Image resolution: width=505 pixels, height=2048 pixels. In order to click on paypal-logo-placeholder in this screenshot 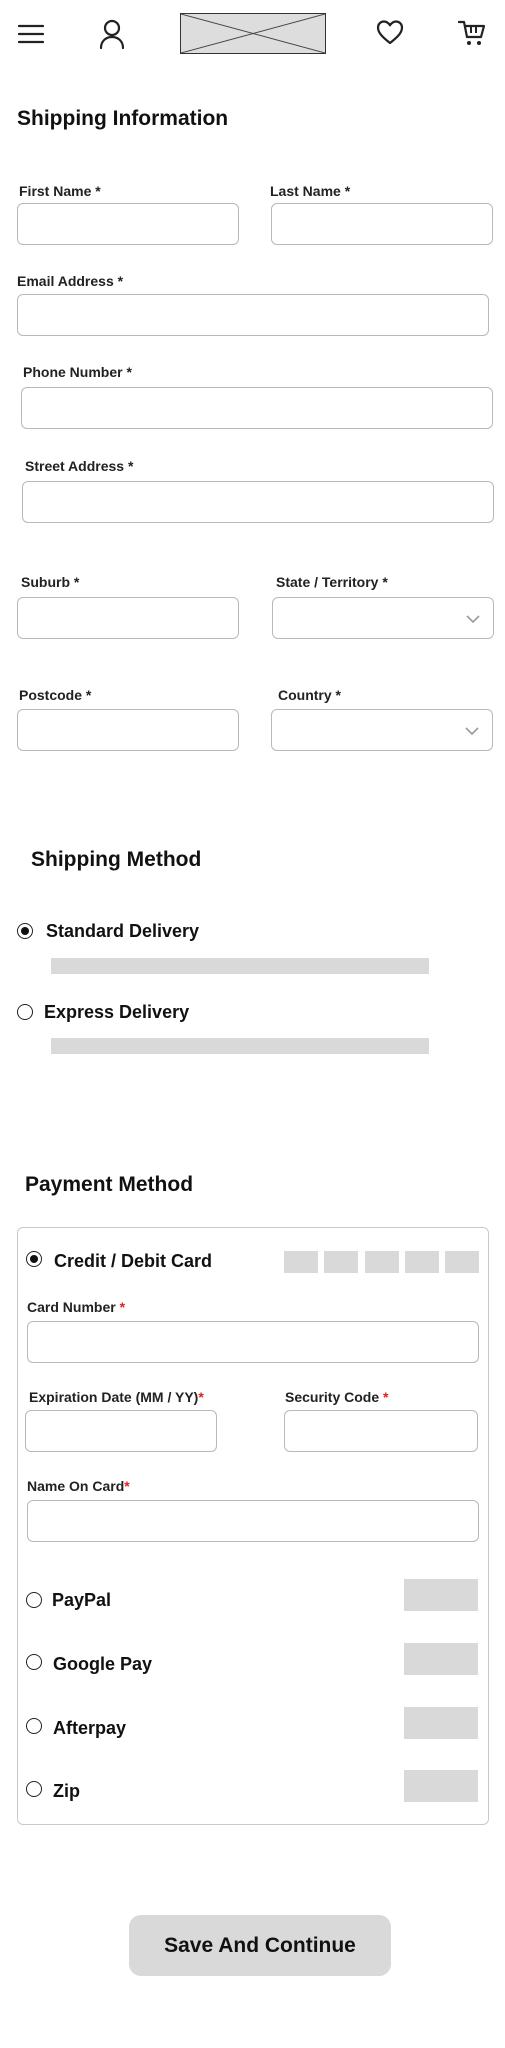, I will do `click(441, 1595)`.